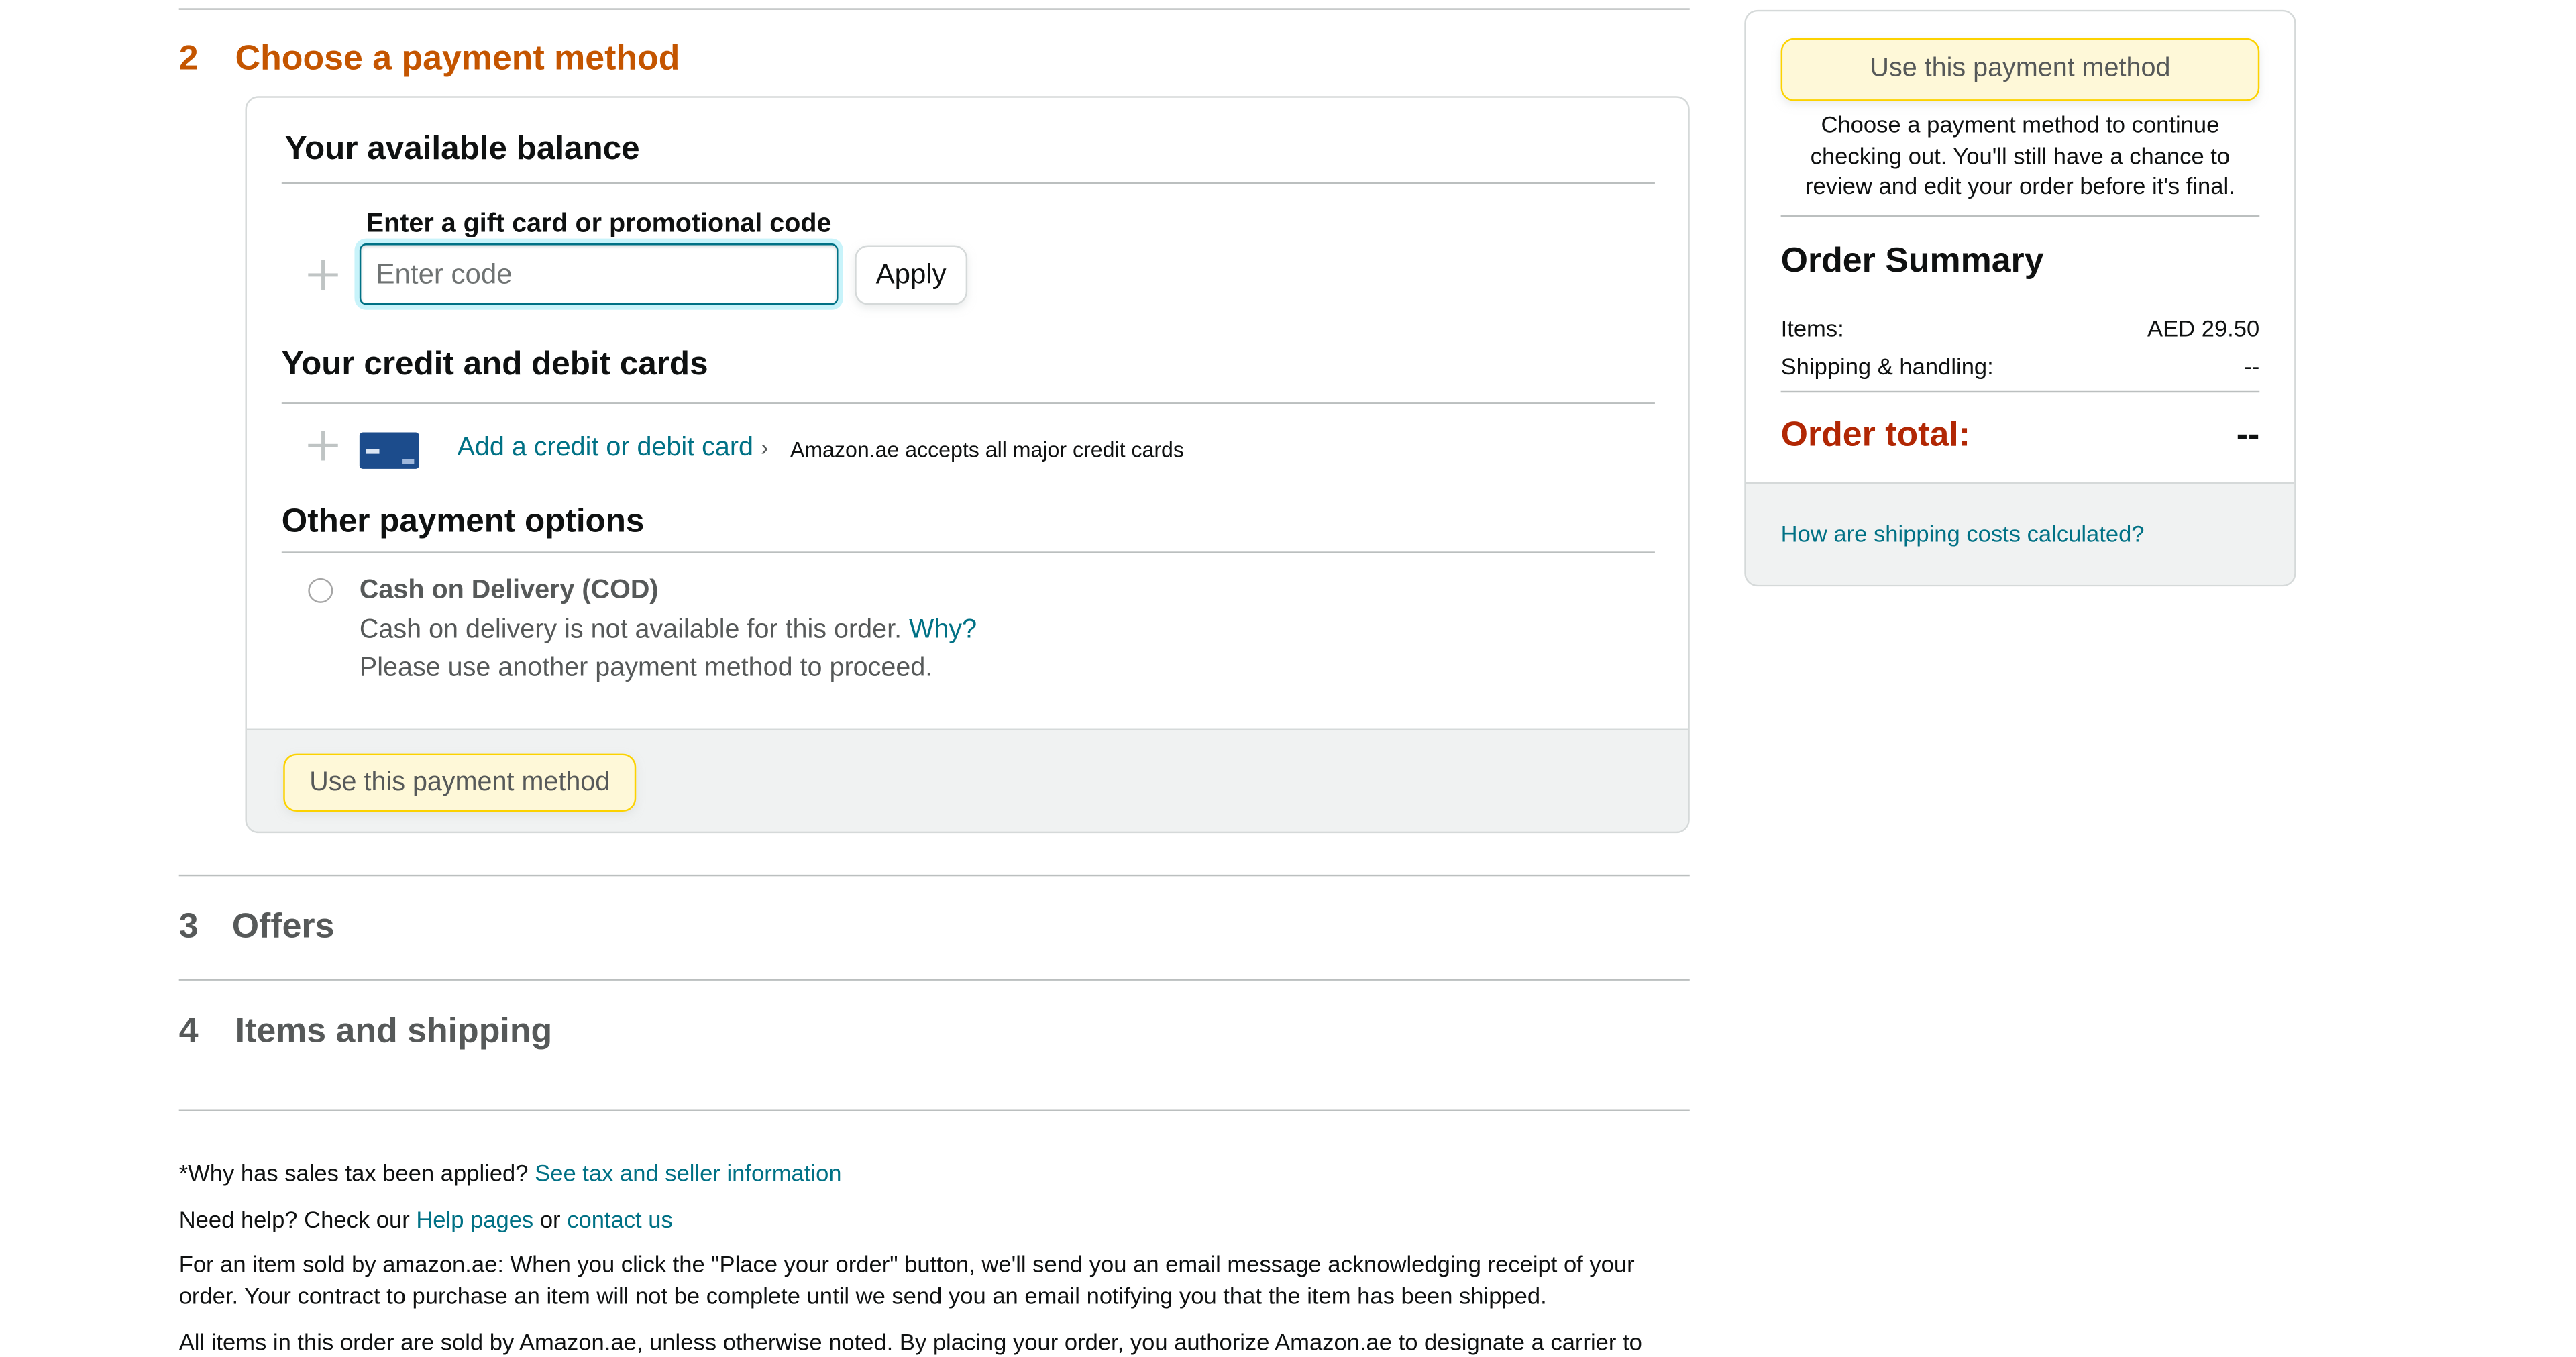 The width and height of the screenshot is (2576, 1357). What do you see at coordinates (509, 590) in the screenshot?
I see `cod-title: Cash on Delivery (COD)` at bounding box center [509, 590].